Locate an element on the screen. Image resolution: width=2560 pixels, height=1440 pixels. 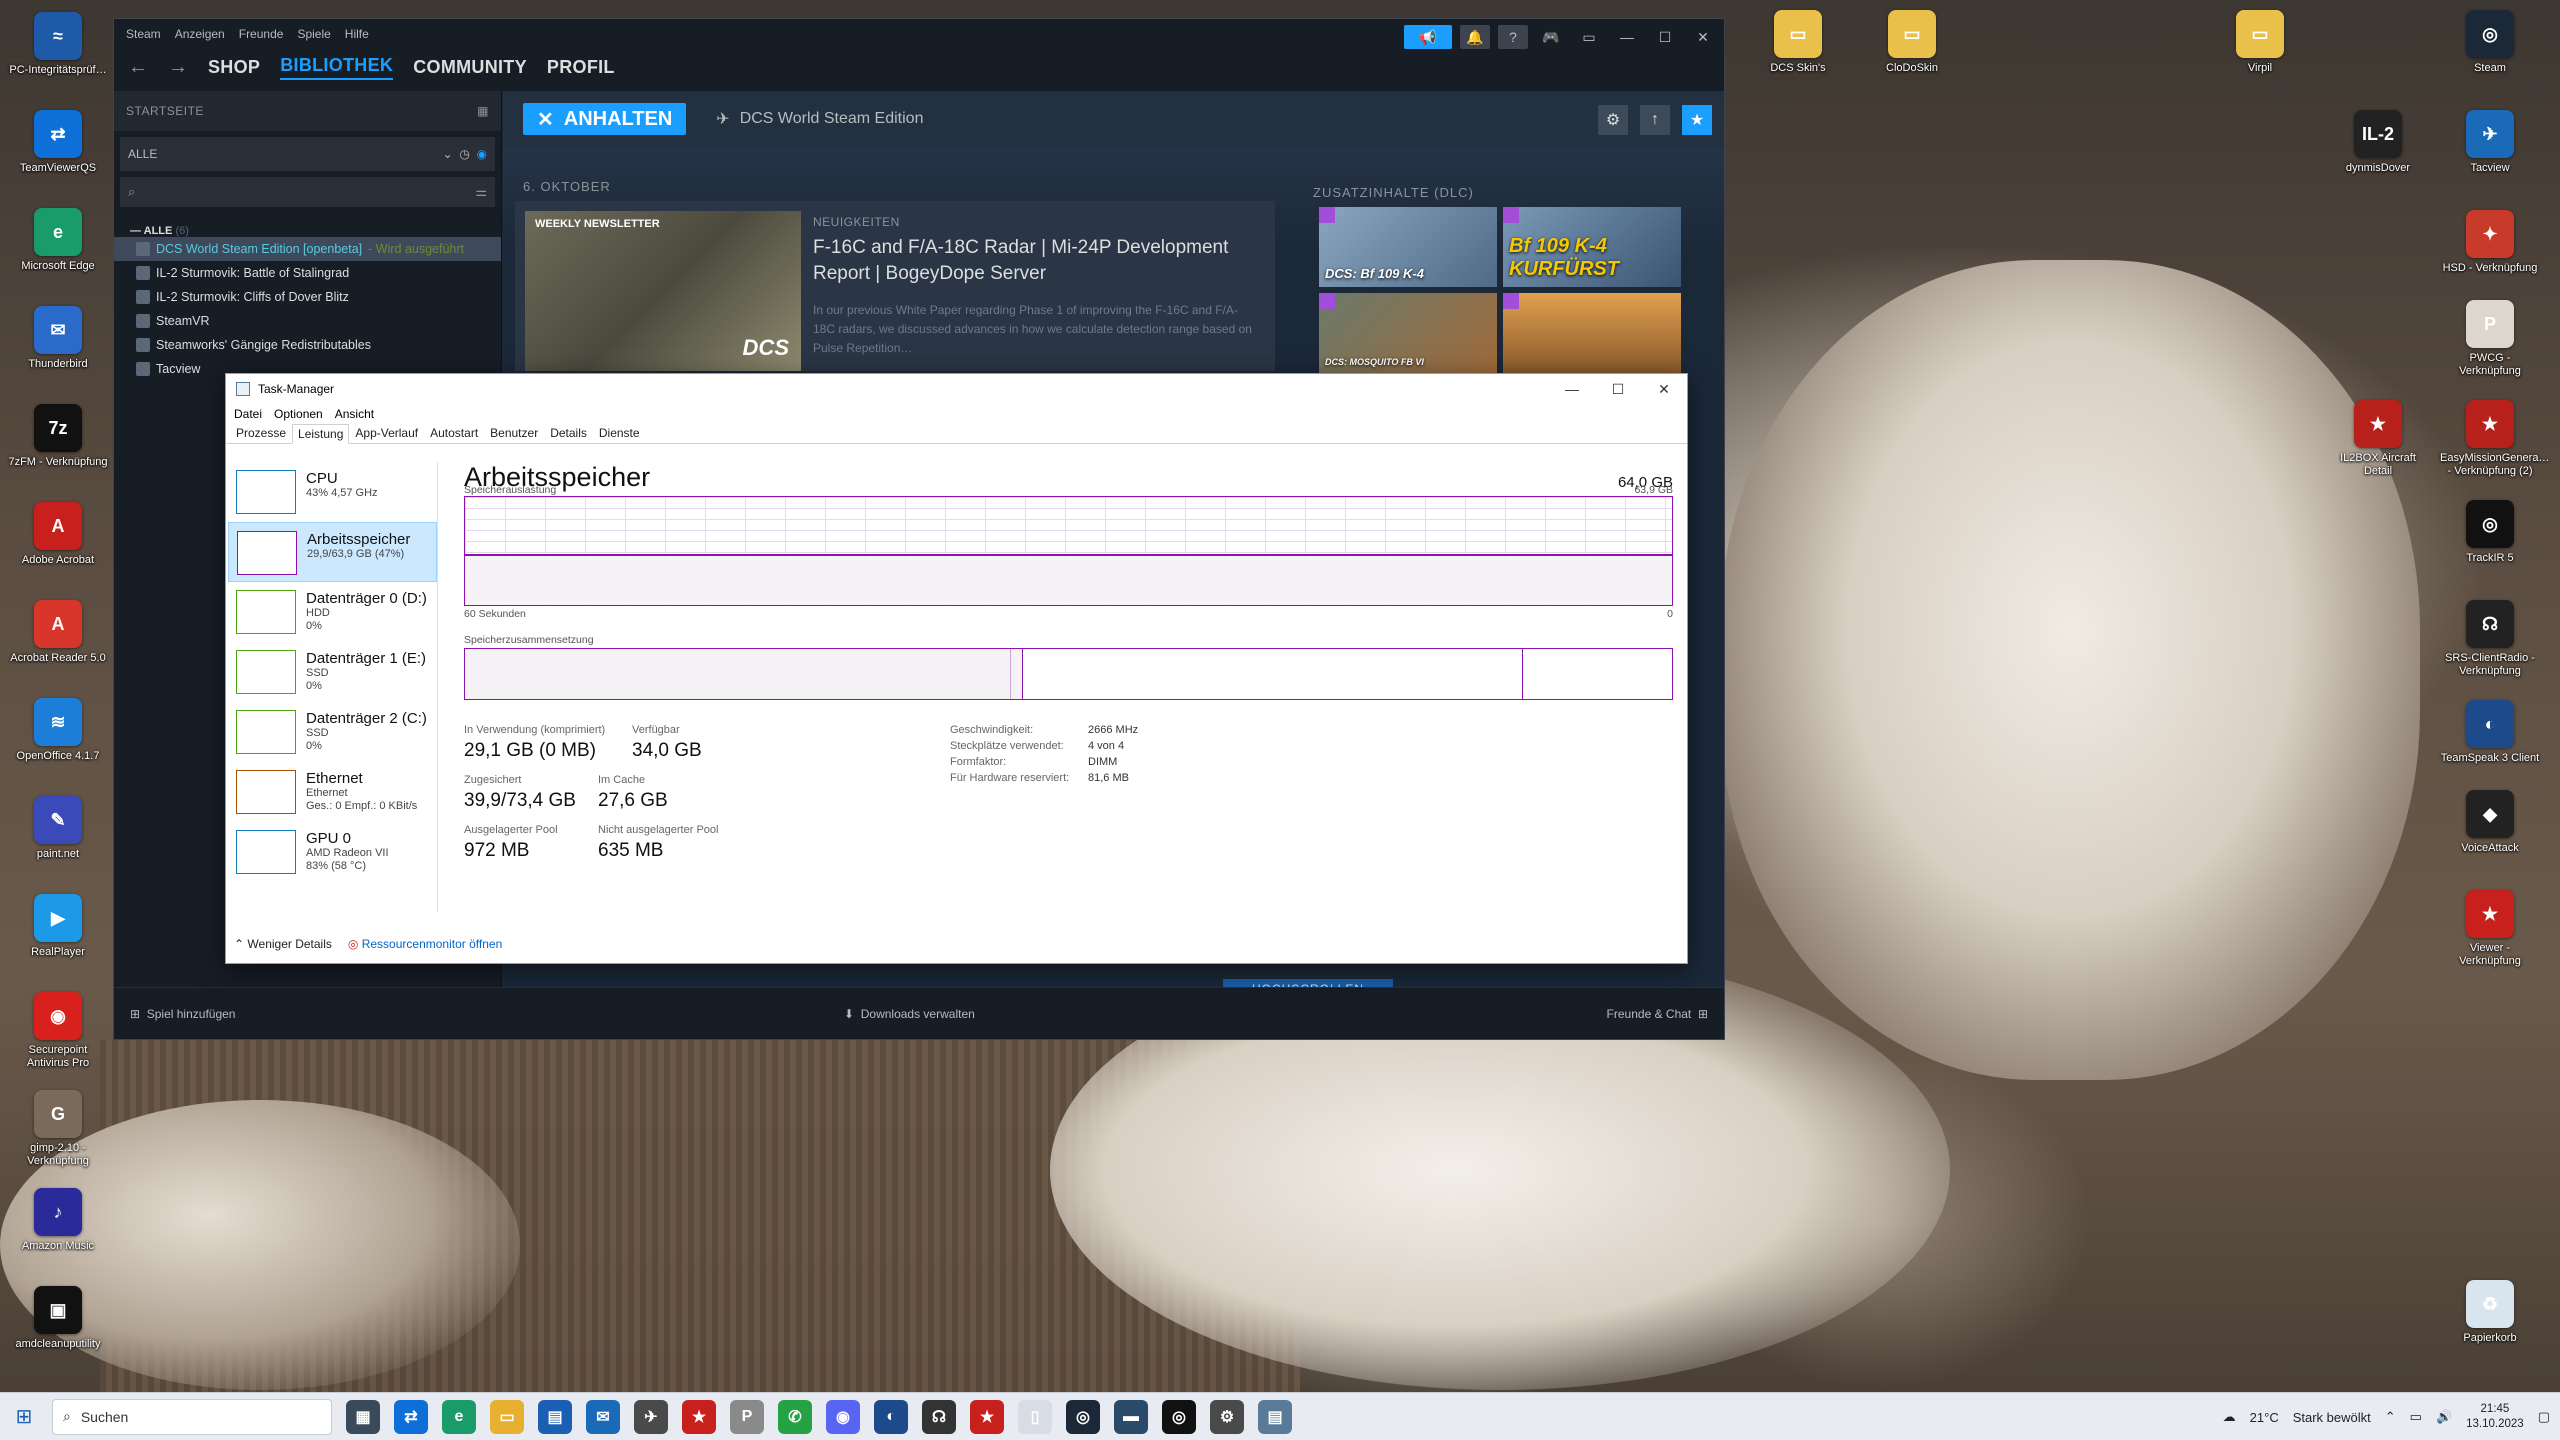
desktop-icon-teamspeak-3-client: ◐ TeamSpeak 3 Client is located at coordinates (2490, 732).